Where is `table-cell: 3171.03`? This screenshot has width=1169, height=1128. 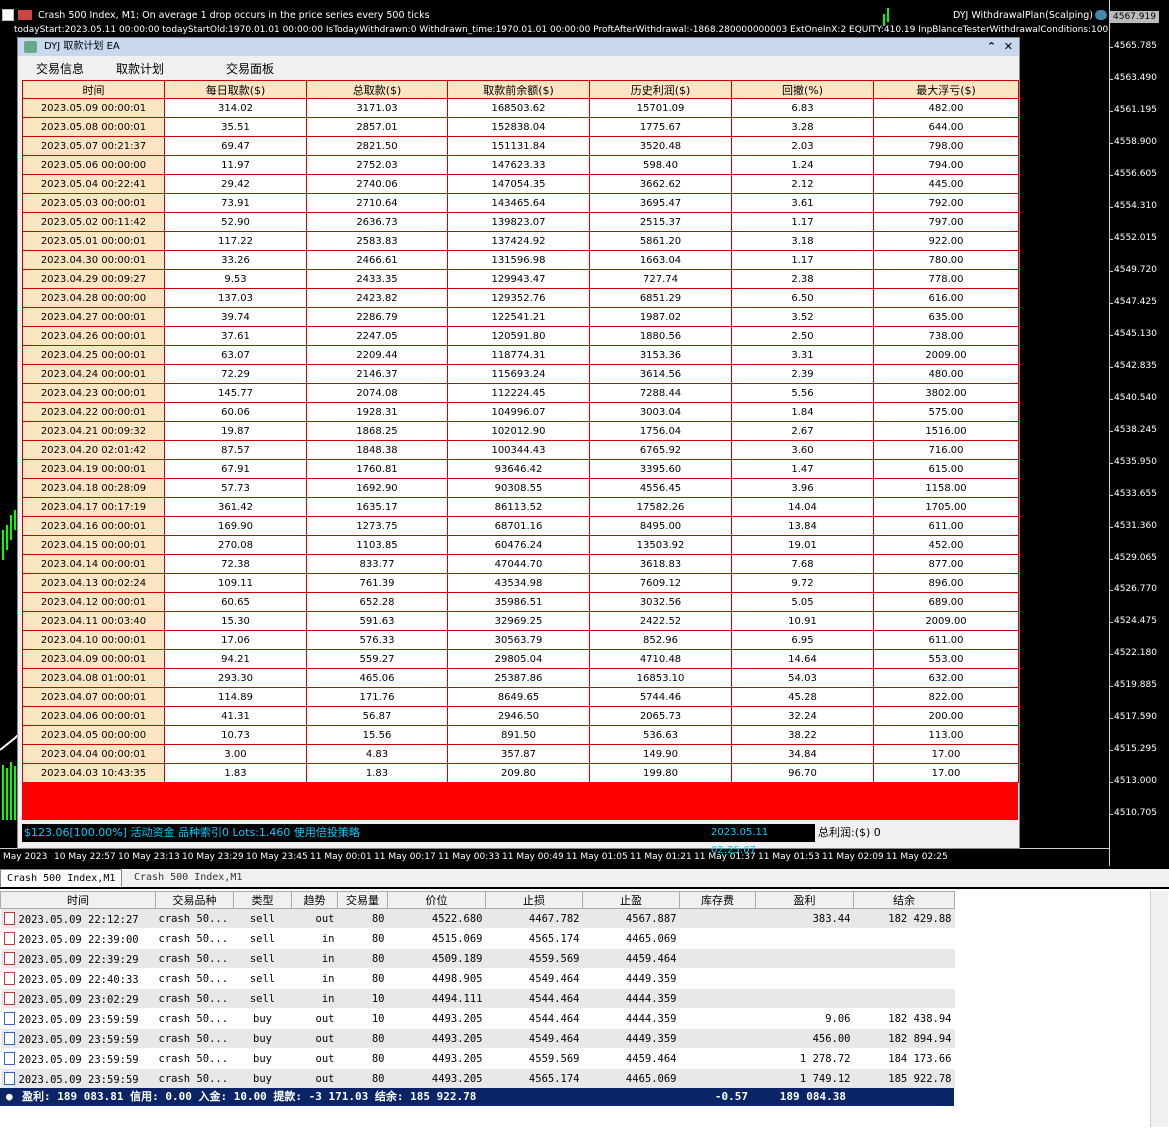 table-cell: 3171.03 is located at coordinates (377, 108).